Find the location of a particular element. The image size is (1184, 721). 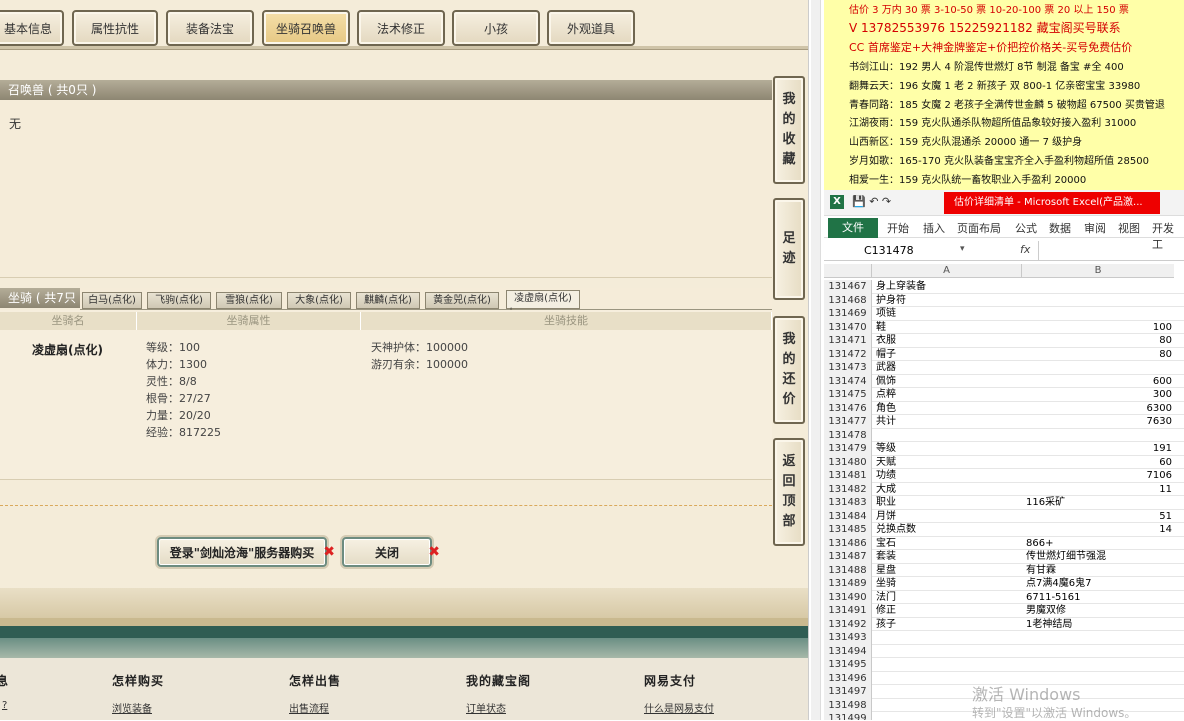

row-number: 131470 is located at coordinates (848, 327).